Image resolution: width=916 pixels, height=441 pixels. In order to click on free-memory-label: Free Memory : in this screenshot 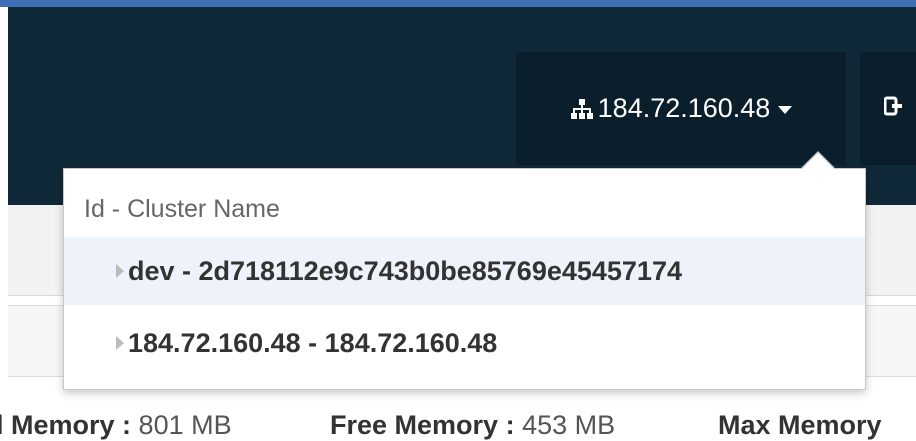, I will do `click(422, 425)`.